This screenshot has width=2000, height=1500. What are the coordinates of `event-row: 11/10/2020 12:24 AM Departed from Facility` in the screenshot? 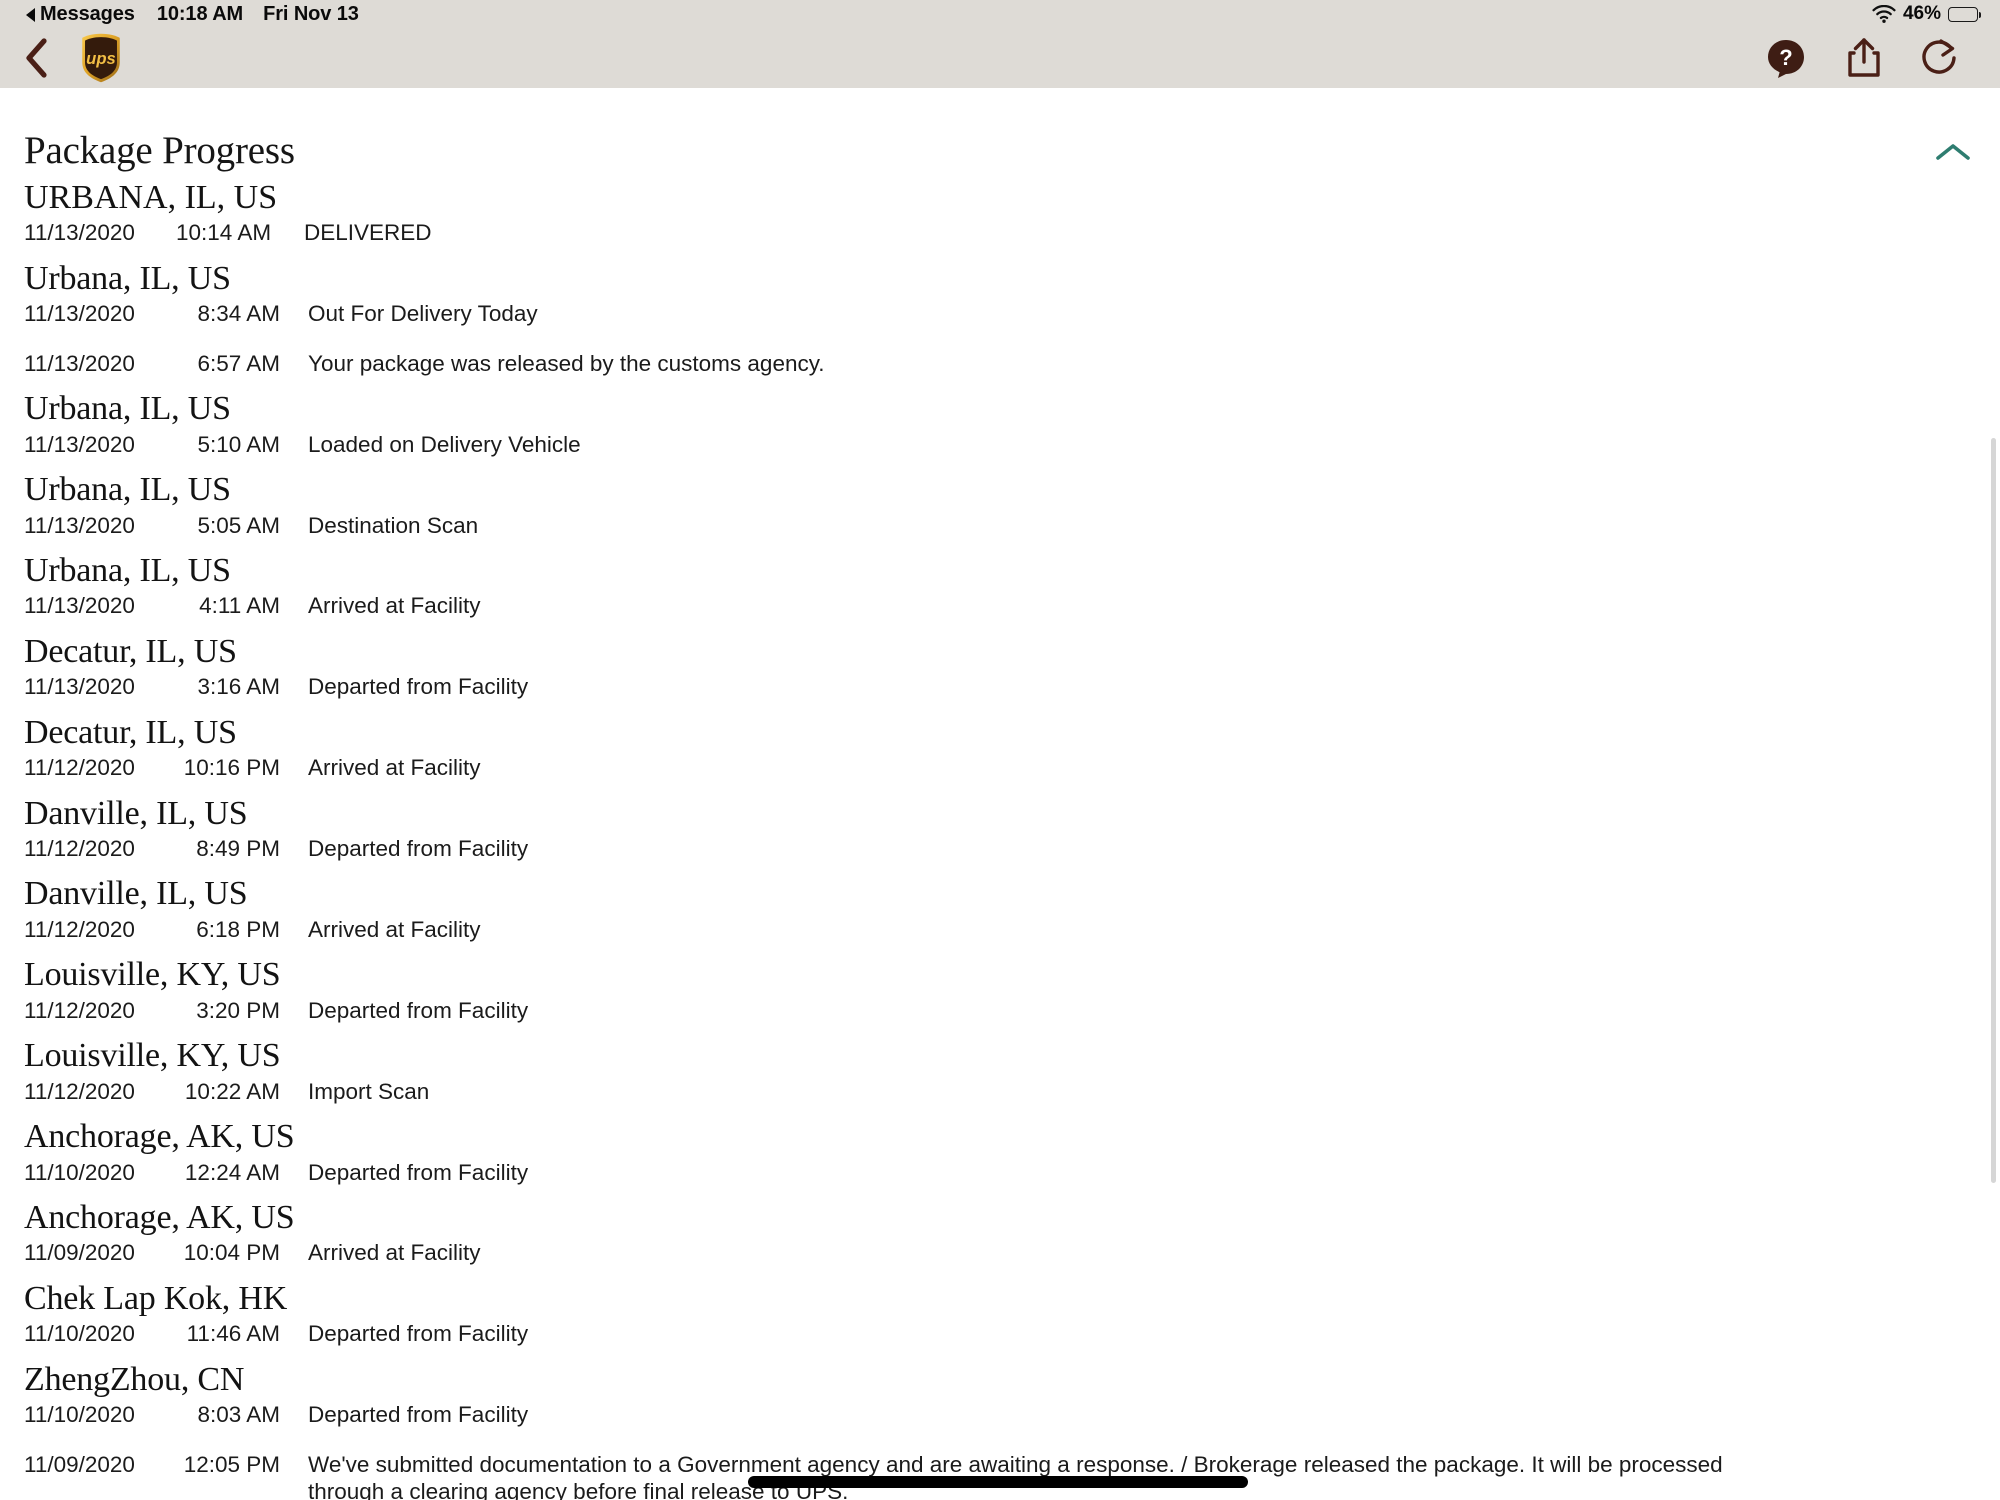 It's located at (1000, 1172).